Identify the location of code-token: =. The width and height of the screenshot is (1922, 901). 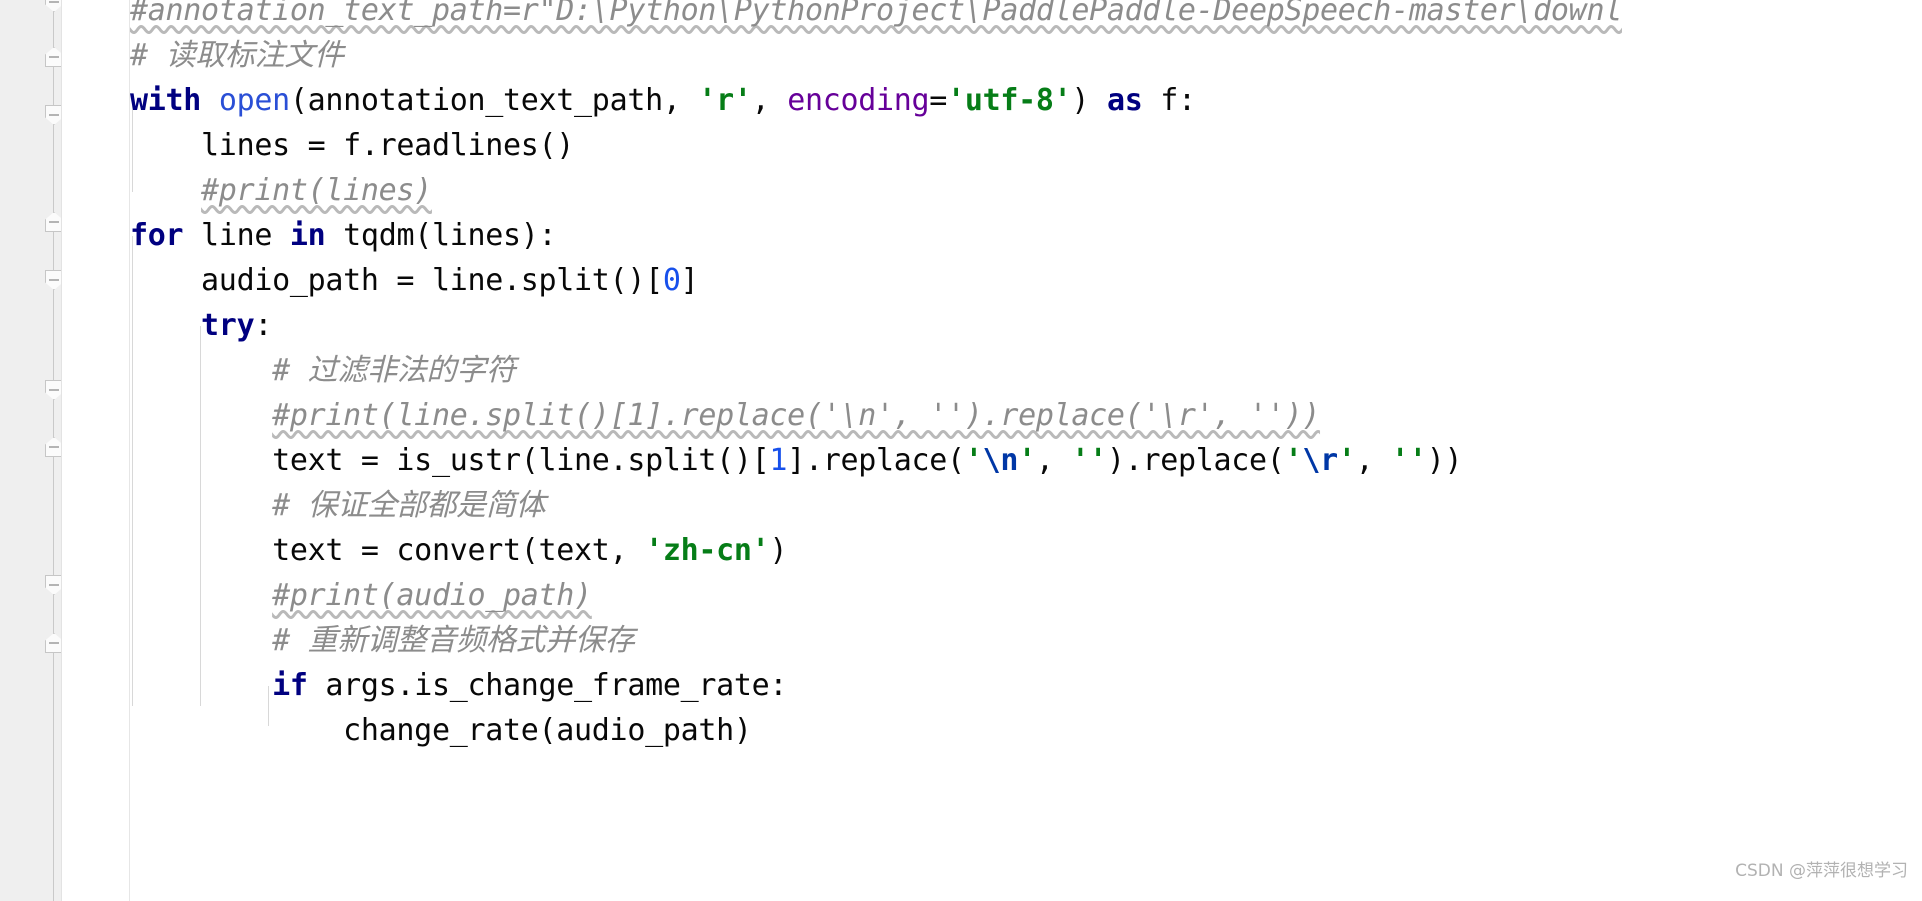
(938, 100).